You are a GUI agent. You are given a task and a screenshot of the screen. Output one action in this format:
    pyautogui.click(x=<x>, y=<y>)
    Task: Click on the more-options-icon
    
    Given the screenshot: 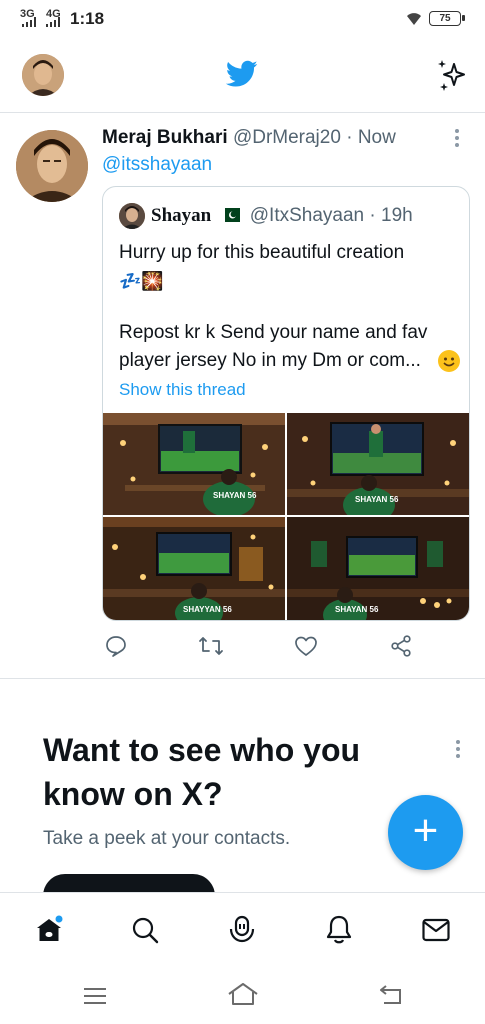 What is the action you would take?
    pyautogui.click(x=457, y=138)
    